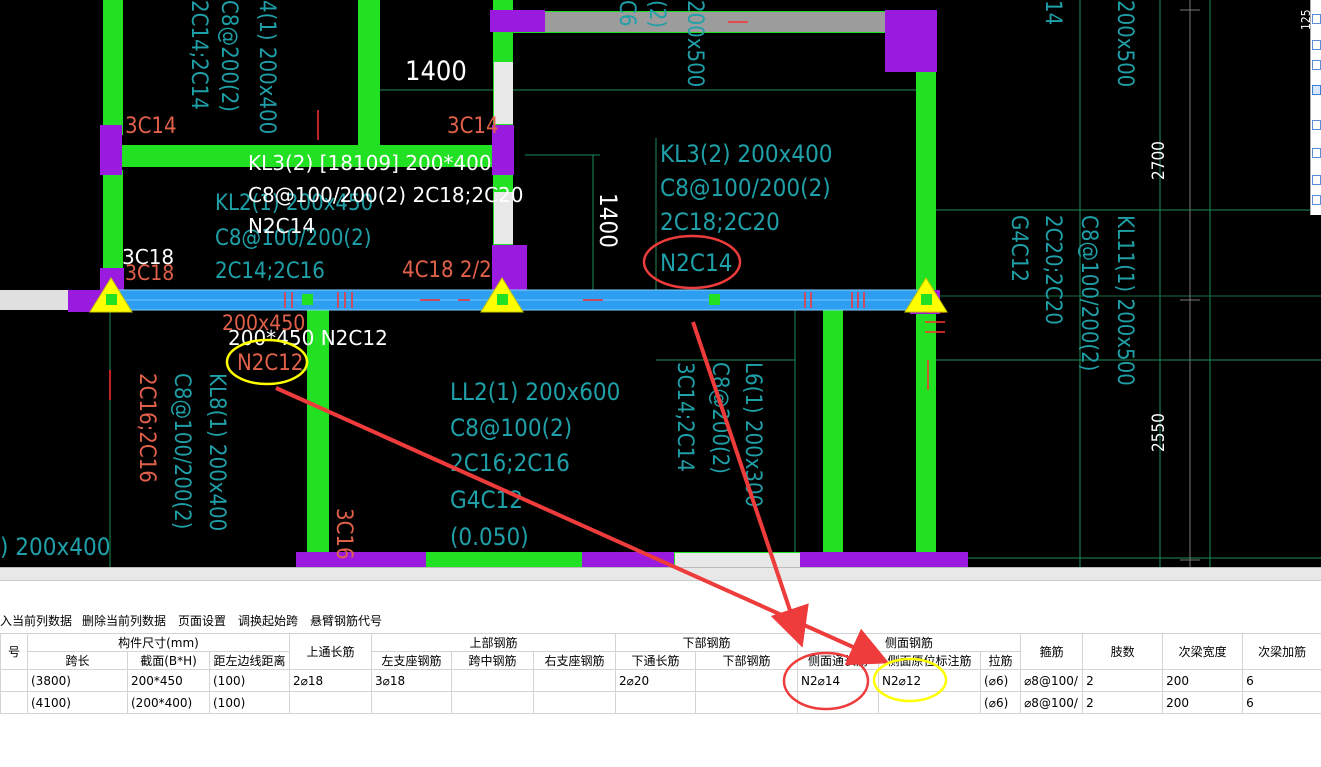  Describe the element at coordinates (370, 163) in the screenshot. I see `selected-beam-label-1: KL3(2) [18109] 200*400` at that location.